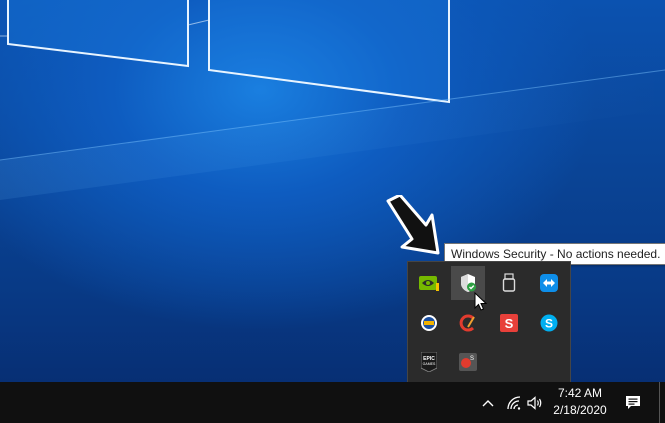  What do you see at coordinates (481, 301) in the screenshot?
I see `mouse-cursor` at bounding box center [481, 301].